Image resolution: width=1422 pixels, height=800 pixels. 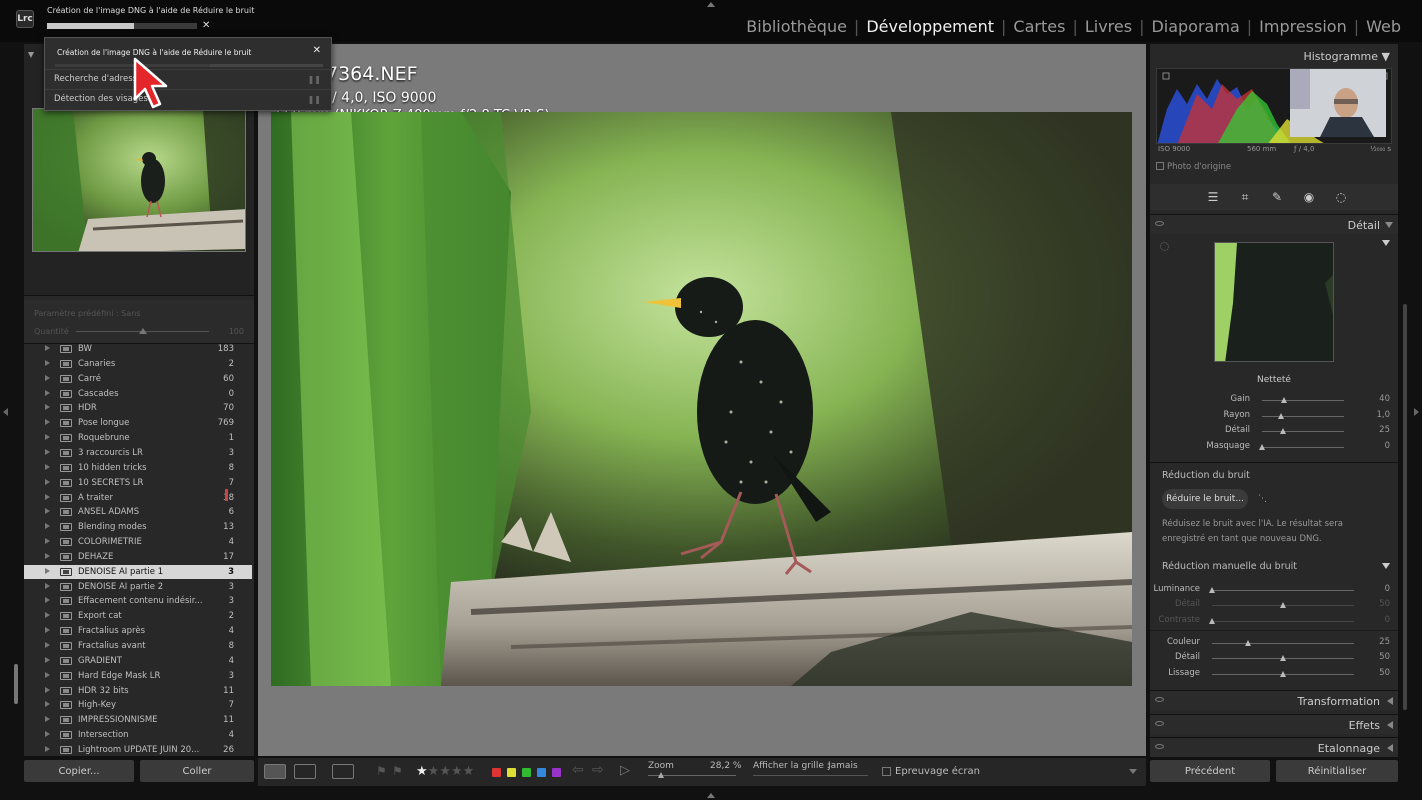 What do you see at coordinates (625, 770) in the screenshot?
I see `slideshow-play-icon: ▷` at bounding box center [625, 770].